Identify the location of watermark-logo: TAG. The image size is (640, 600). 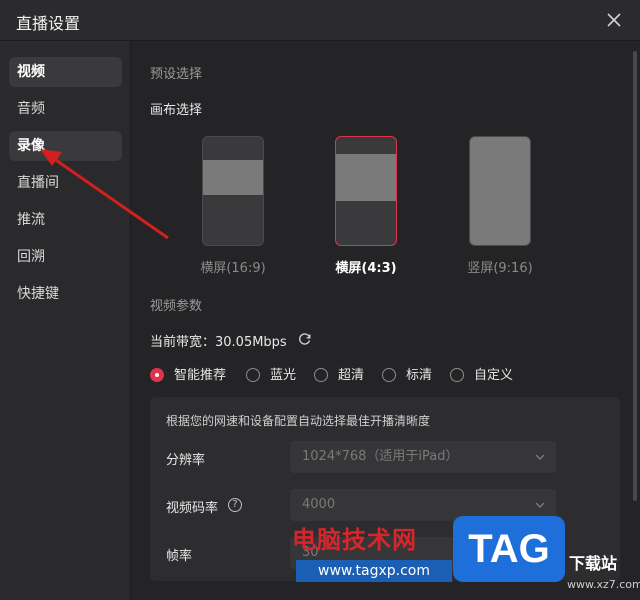
(509, 549).